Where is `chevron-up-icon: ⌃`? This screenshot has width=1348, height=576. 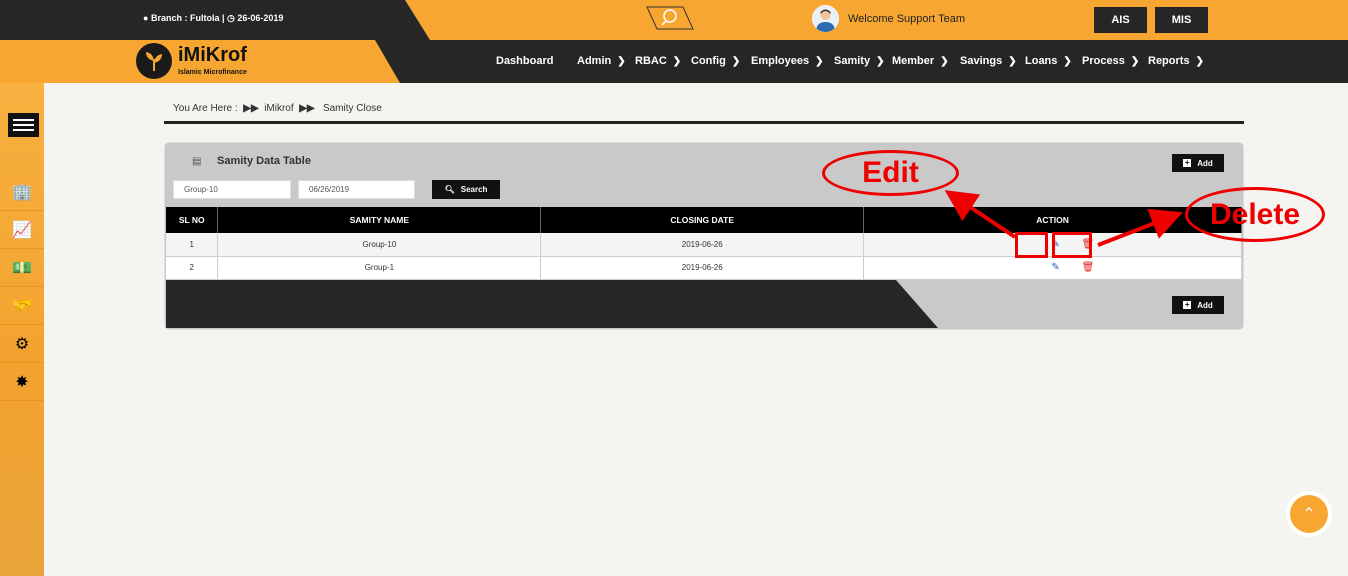 chevron-up-icon: ⌃ is located at coordinates (1309, 514).